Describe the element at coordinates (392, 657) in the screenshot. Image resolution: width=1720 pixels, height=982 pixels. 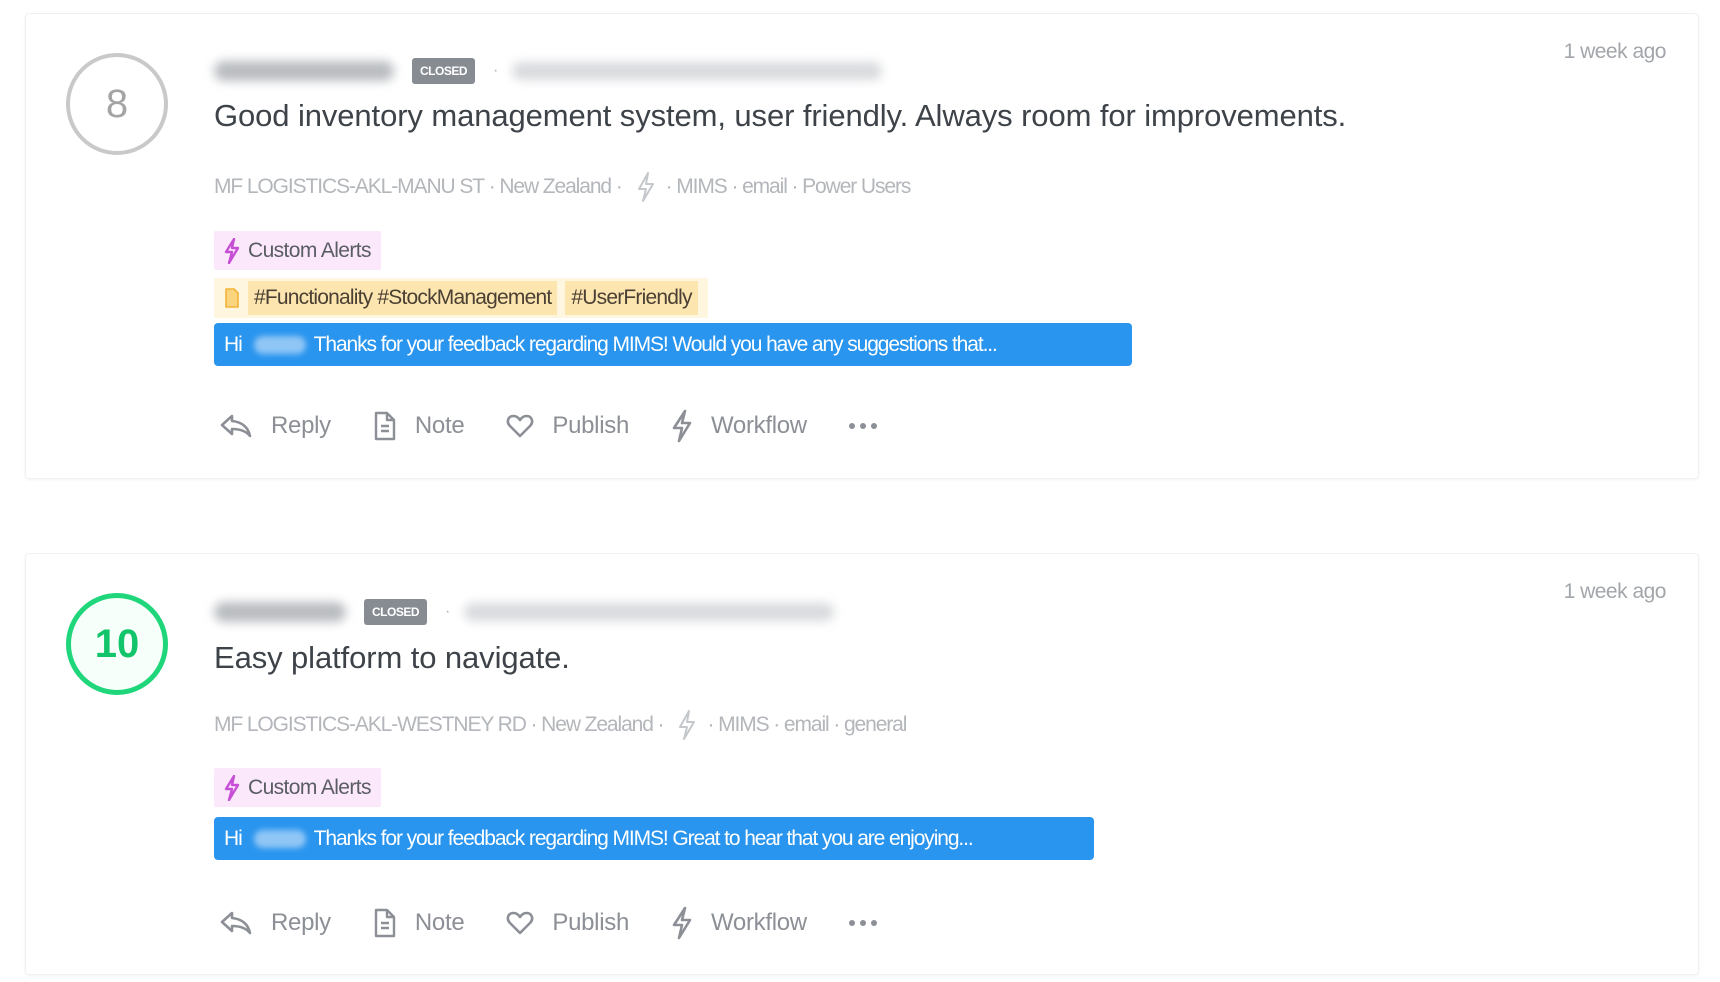
I see `response-comment: Easy platform to navigate.` at that location.